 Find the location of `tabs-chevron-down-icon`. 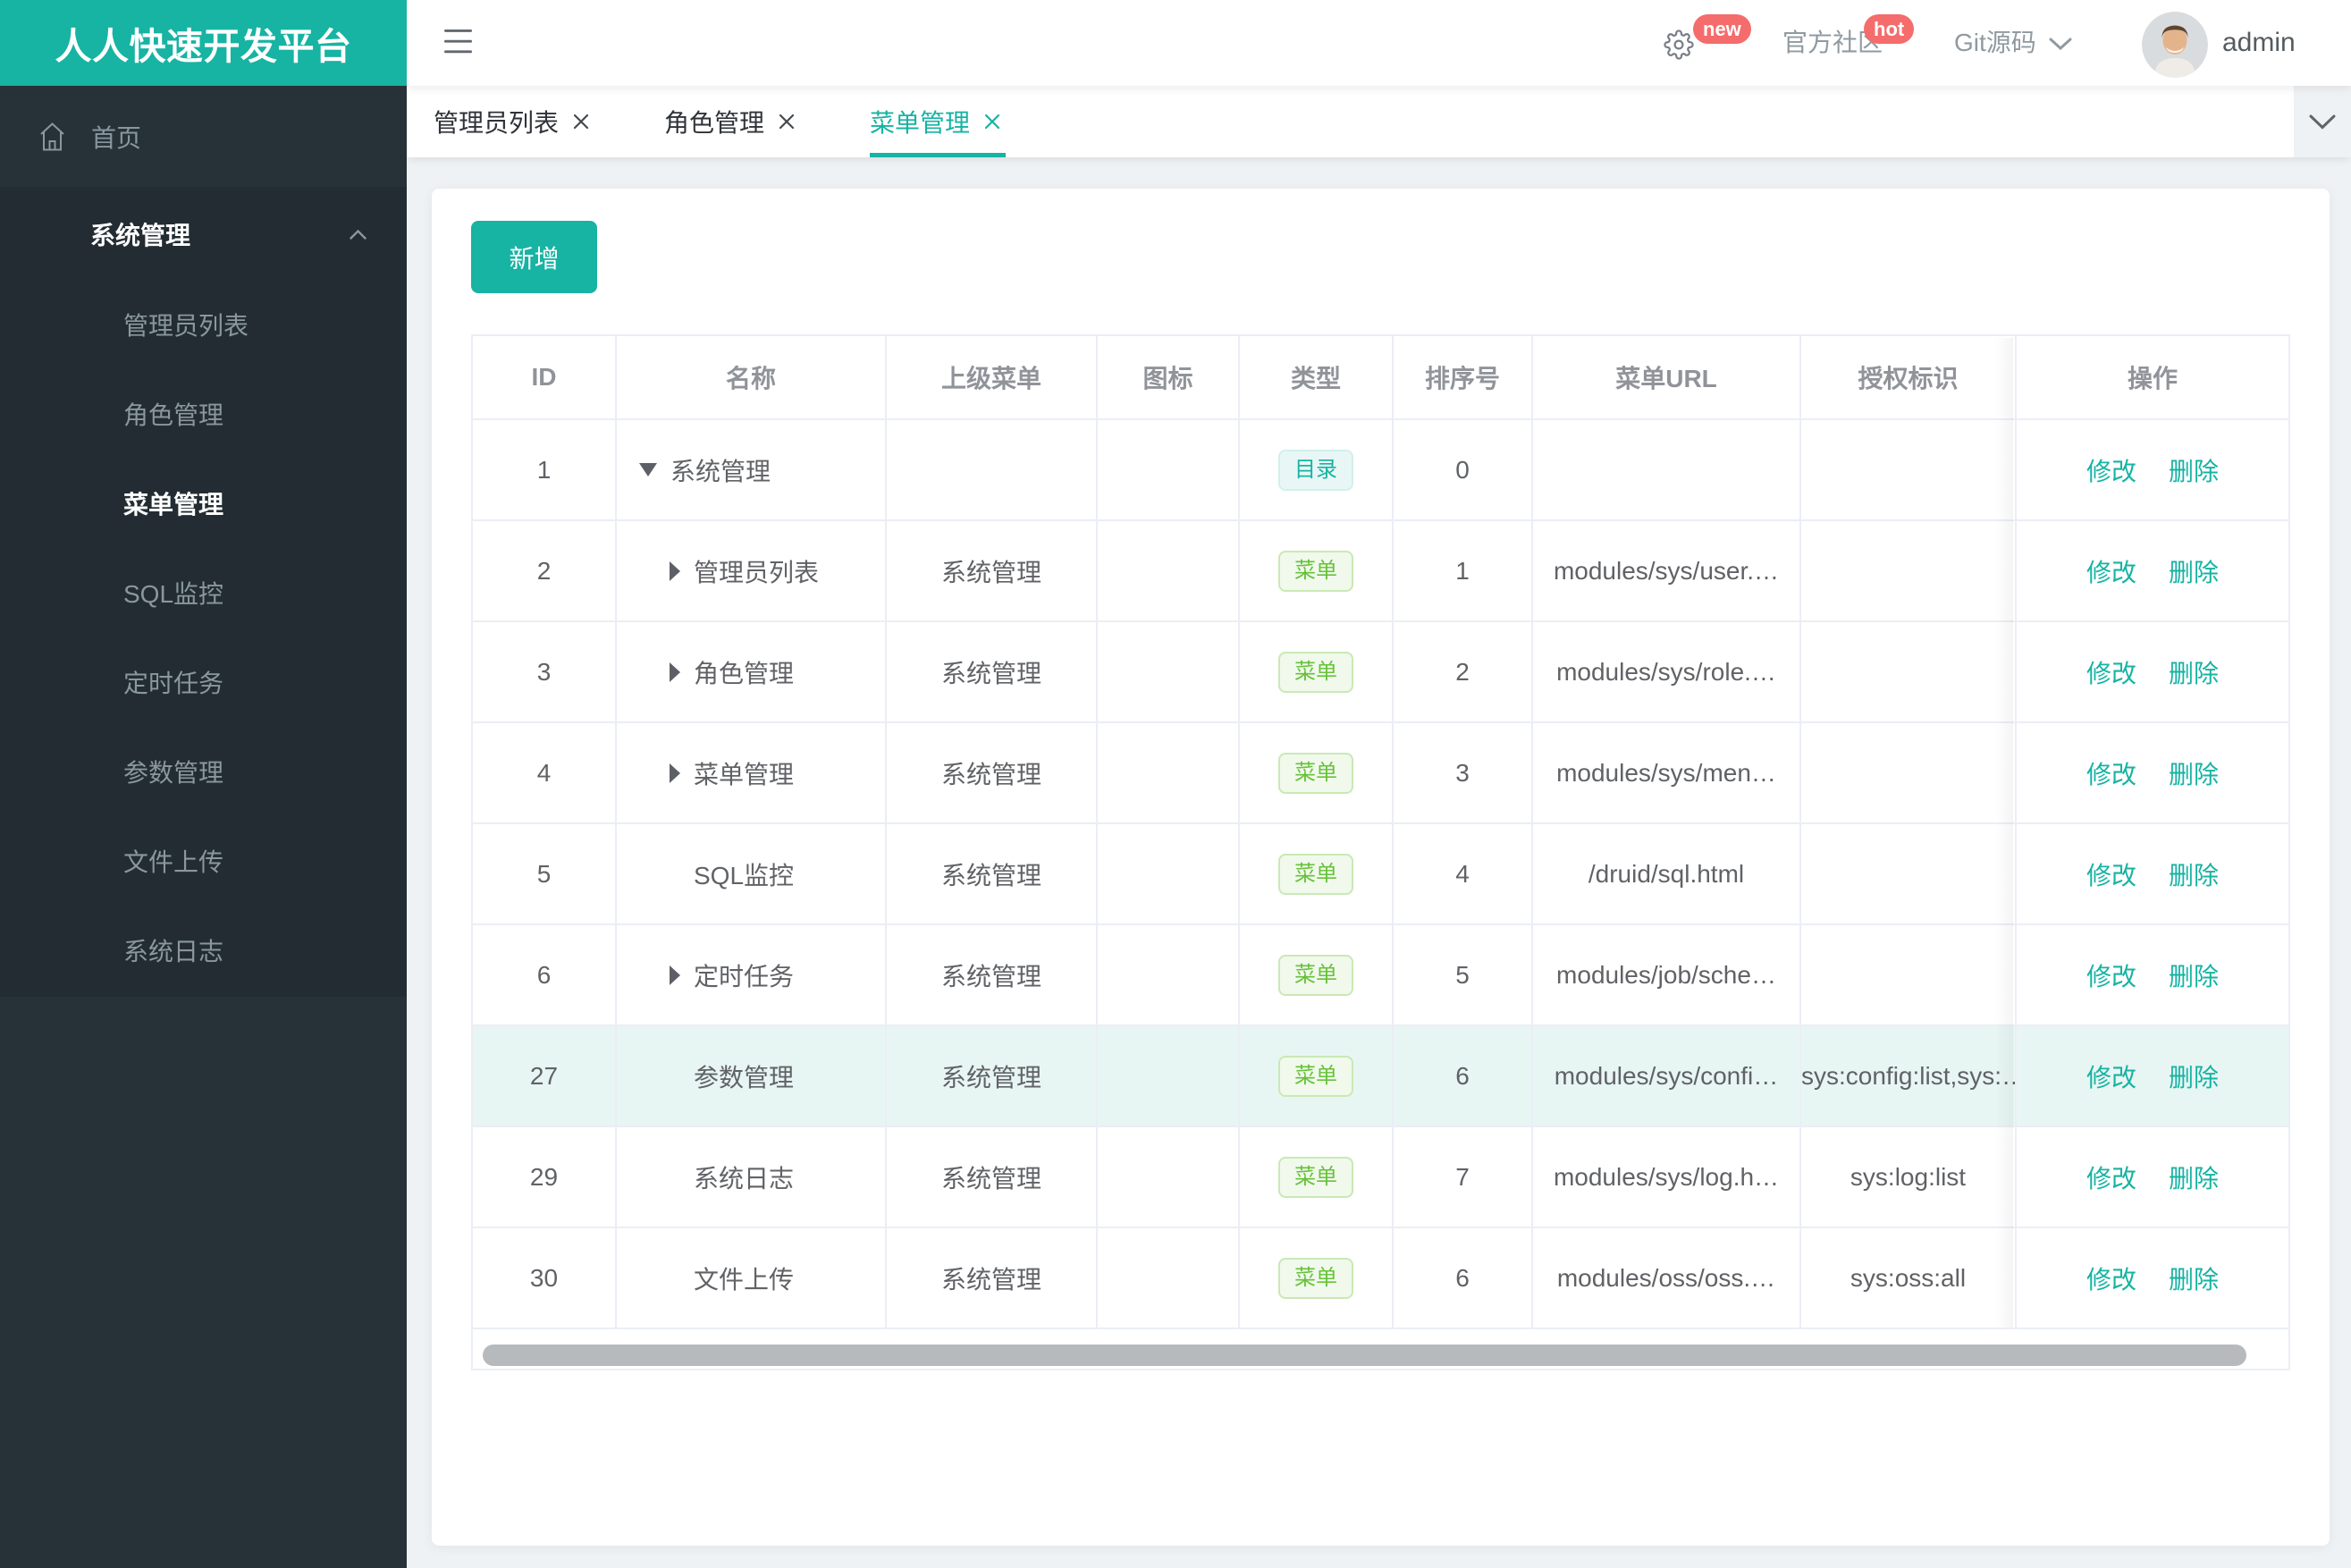

tabs-chevron-down-icon is located at coordinates (2322, 122).